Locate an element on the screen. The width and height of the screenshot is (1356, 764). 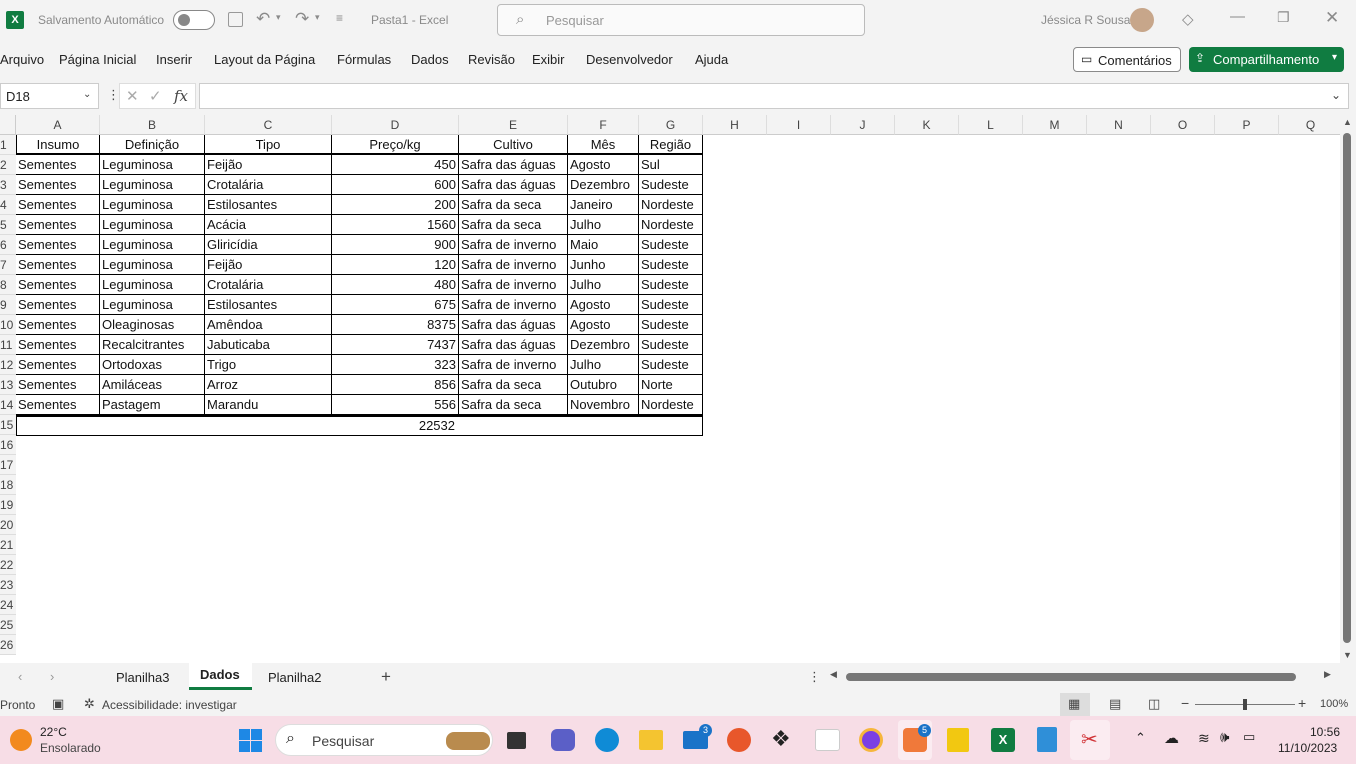
horizontal-scrollbar: ◀ ▶ is located at coordinates (1082, 676).